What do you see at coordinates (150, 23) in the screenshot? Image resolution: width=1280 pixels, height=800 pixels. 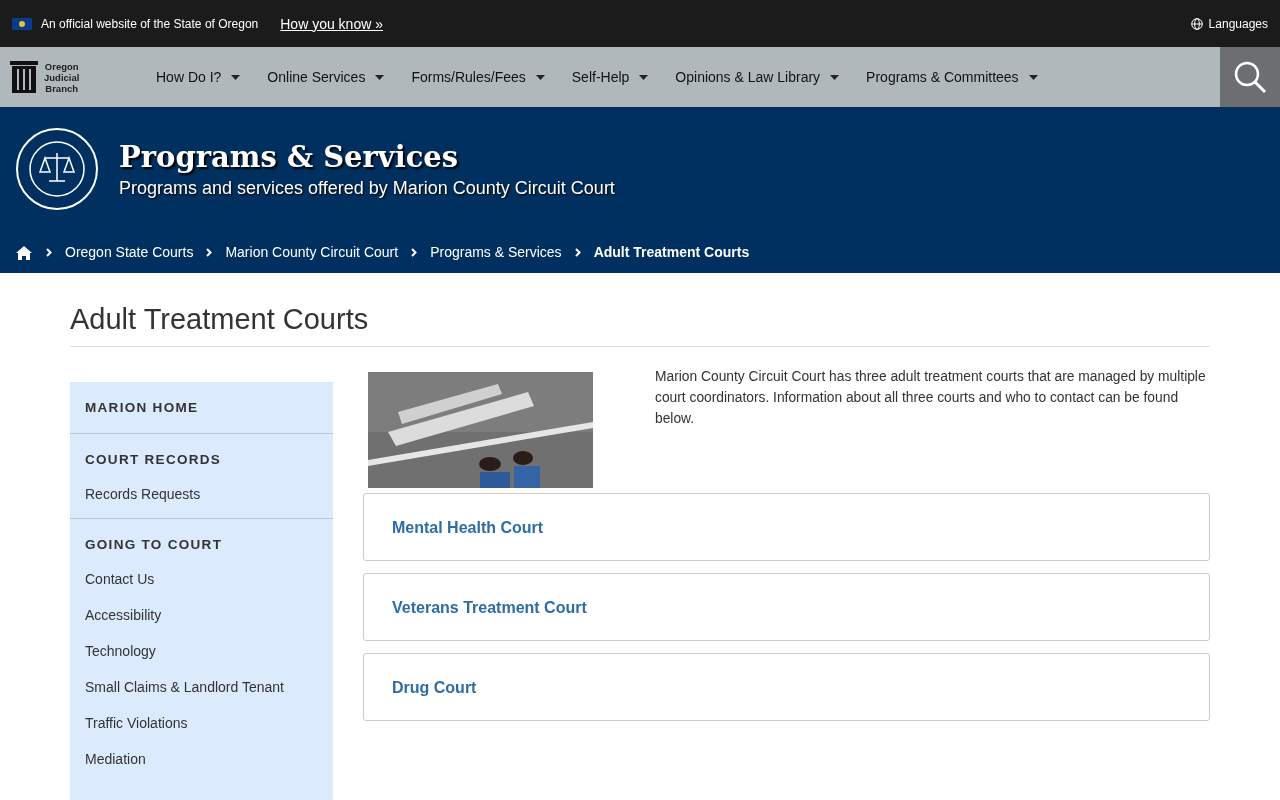 I see `official-notice: An official website of the State of Oregon` at bounding box center [150, 23].